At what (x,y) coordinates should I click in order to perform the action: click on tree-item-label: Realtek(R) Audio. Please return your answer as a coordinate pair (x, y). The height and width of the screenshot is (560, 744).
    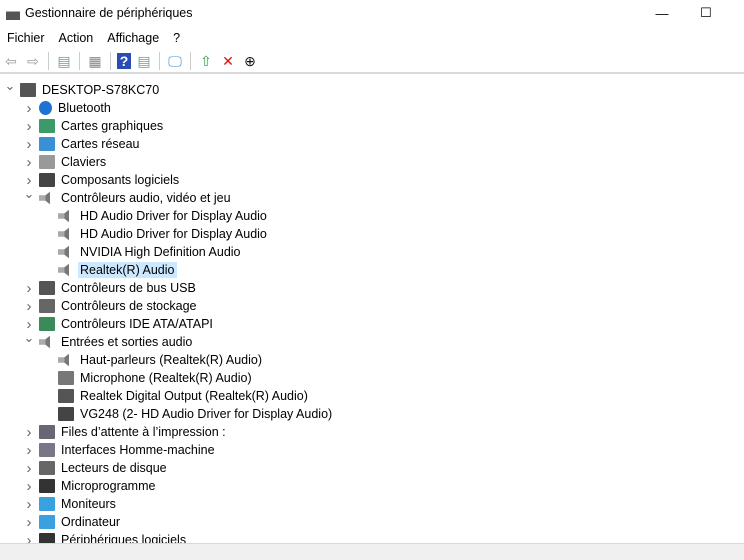
    Looking at the image, I should click on (127, 270).